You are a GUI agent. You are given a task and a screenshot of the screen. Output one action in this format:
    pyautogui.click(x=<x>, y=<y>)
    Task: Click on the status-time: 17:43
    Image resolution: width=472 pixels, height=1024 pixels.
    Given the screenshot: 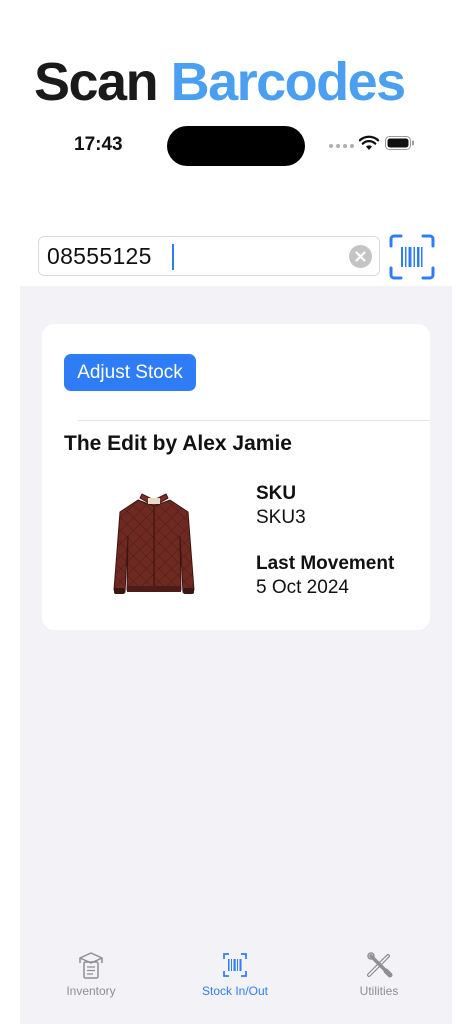 What is the action you would take?
    pyautogui.click(x=98, y=144)
    